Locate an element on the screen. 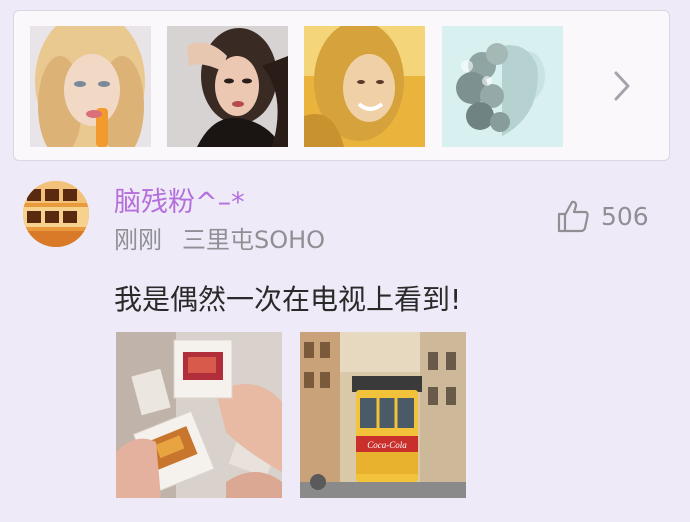 This screenshot has height=522, width=690. thumbnail-brunette-woman is located at coordinates (227, 86).